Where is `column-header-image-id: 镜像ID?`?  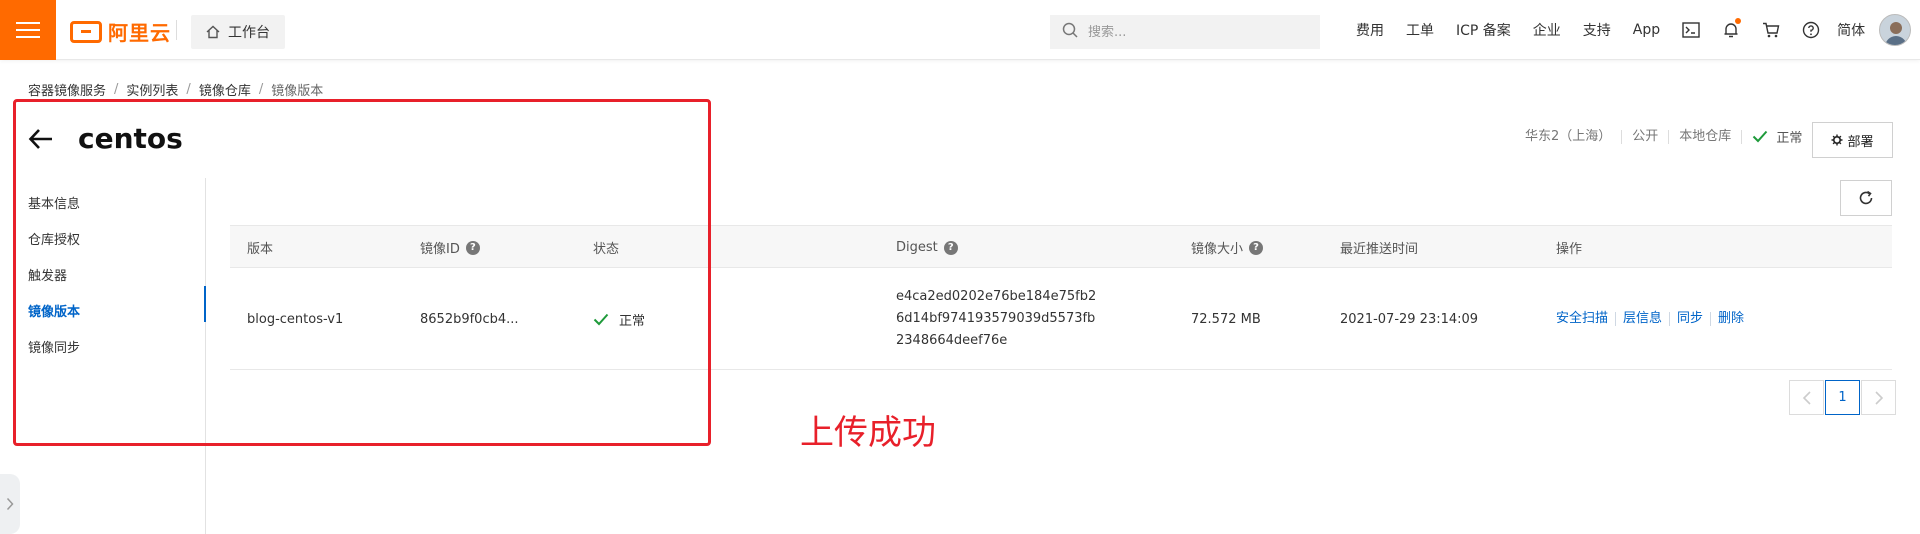 column-header-image-id: 镜像ID? is located at coordinates (450, 247).